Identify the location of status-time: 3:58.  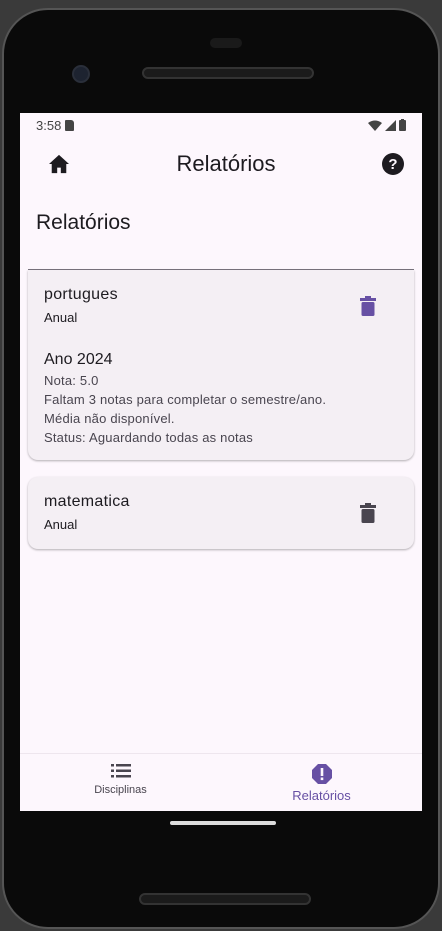
(49, 125).